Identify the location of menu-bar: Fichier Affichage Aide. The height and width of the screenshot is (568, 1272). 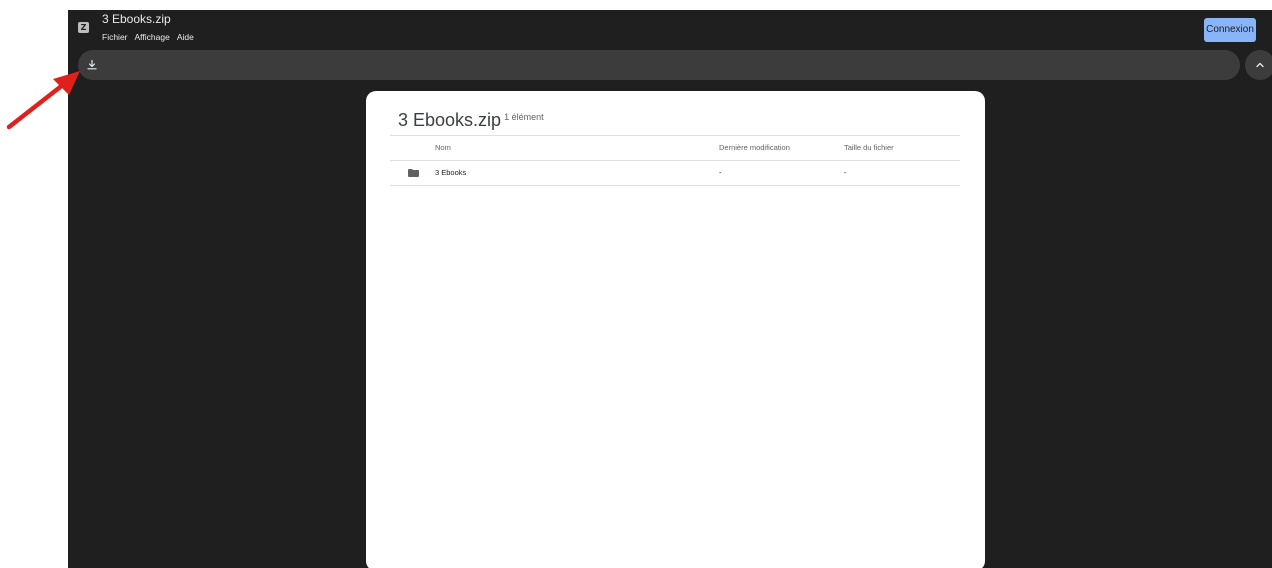
(148, 37).